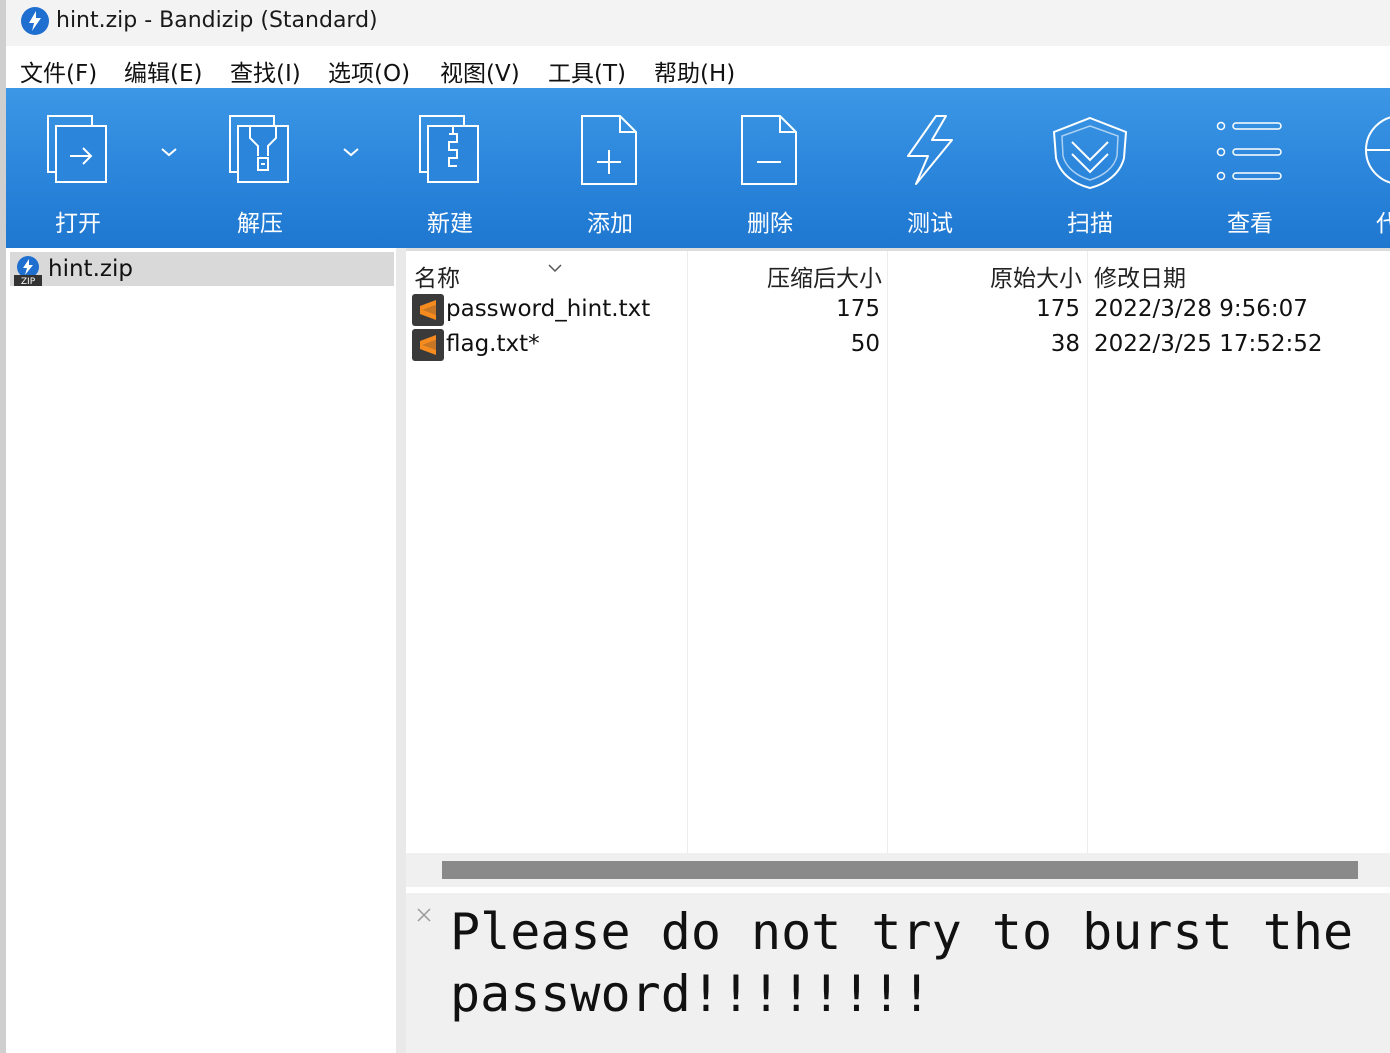 Image resolution: width=1390 pixels, height=1053 pixels. Describe the element at coordinates (698, 23) in the screenshot. I see `title-bar: hint.zip - Bandizip (Standard)` at that location.